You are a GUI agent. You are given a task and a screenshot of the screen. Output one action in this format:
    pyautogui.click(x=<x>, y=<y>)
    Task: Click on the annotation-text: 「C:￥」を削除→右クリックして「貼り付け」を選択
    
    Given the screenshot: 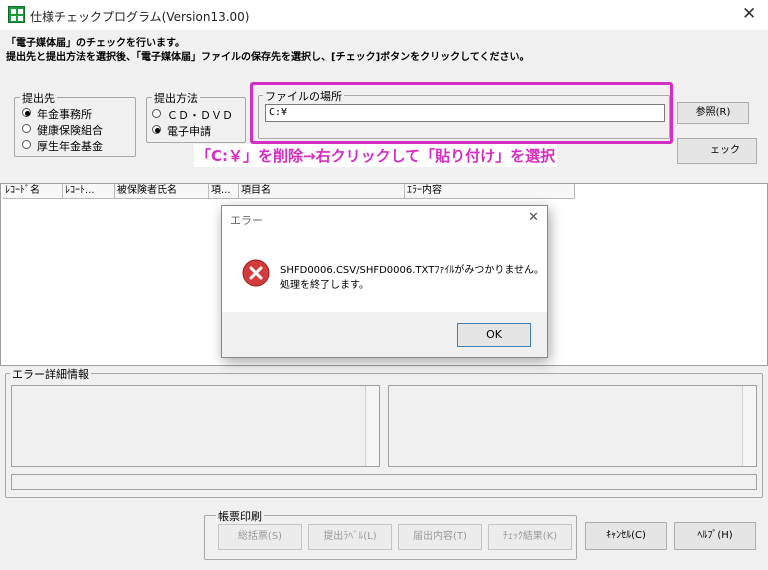 What is the action you would take?
    pyautogui.click(x=376, y=155)
    